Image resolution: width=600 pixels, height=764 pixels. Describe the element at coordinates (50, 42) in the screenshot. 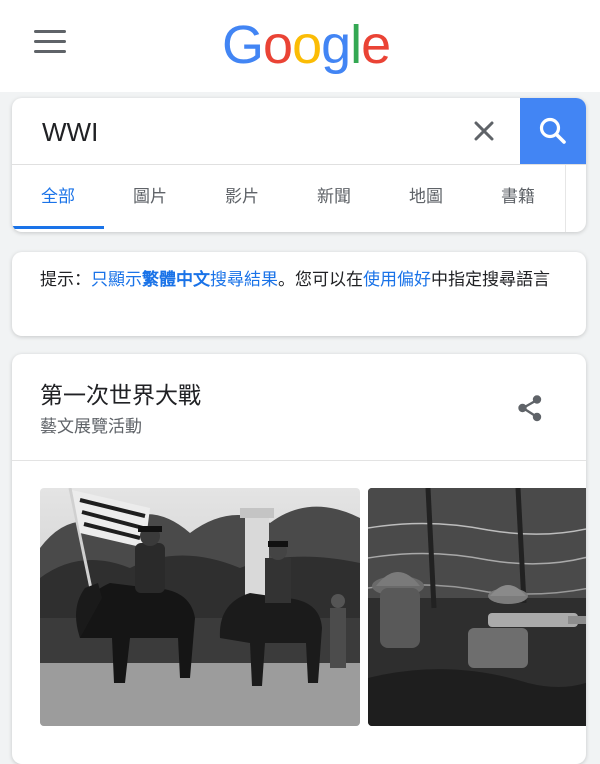

I see `hamburger-menu-icon` at that location.